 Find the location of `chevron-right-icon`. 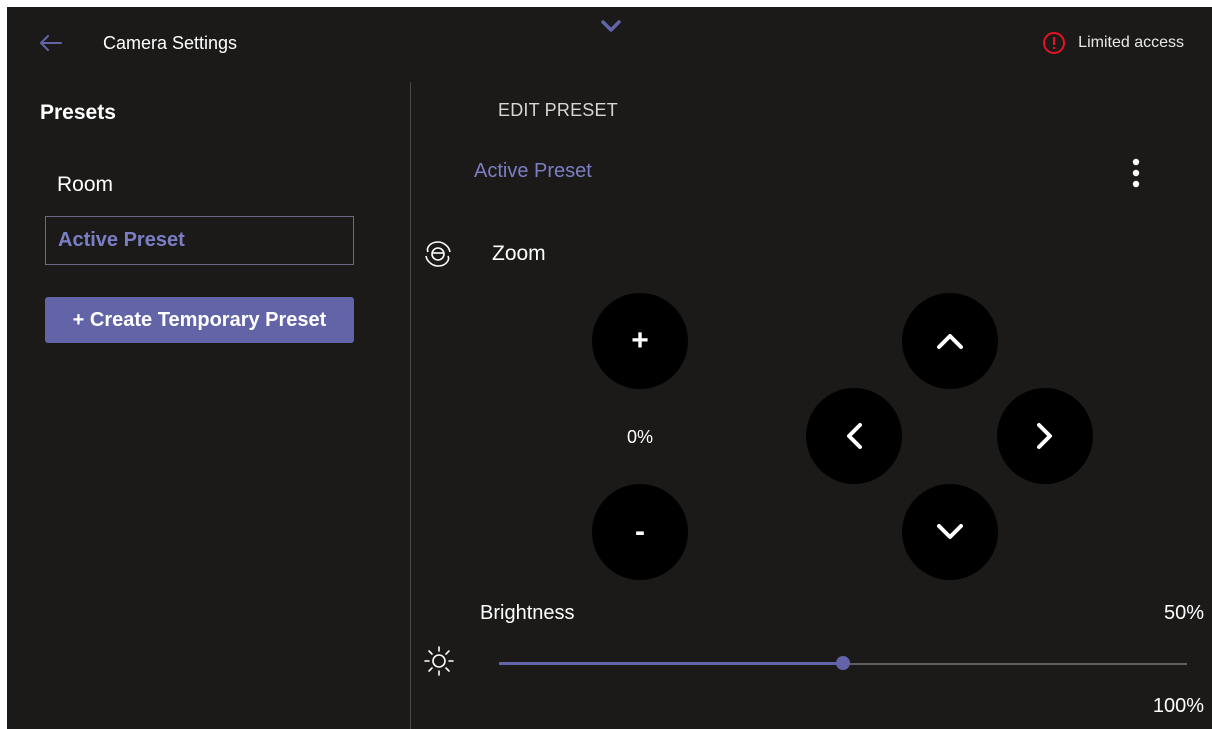

chevron-right-icon is located at coordinates (1044, 436).